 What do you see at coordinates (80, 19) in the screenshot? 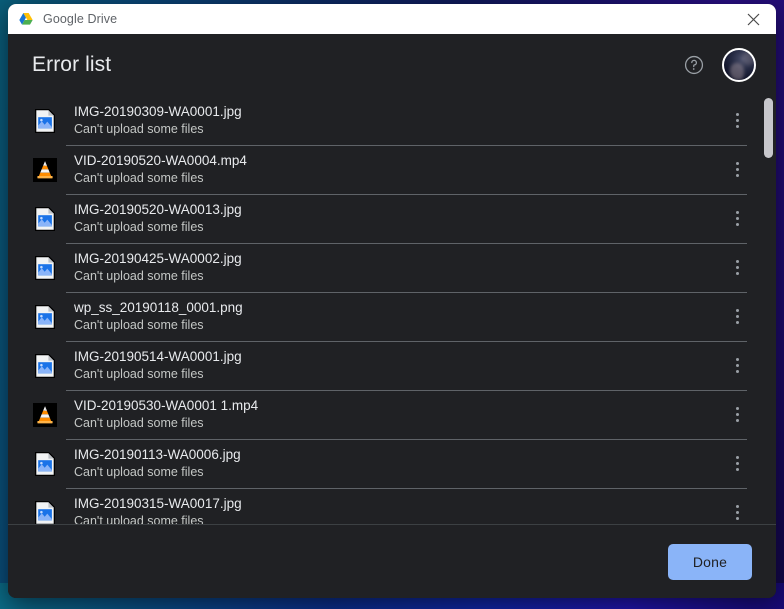
I see `window-title: Google Drive` at bounding box center [80, 19].